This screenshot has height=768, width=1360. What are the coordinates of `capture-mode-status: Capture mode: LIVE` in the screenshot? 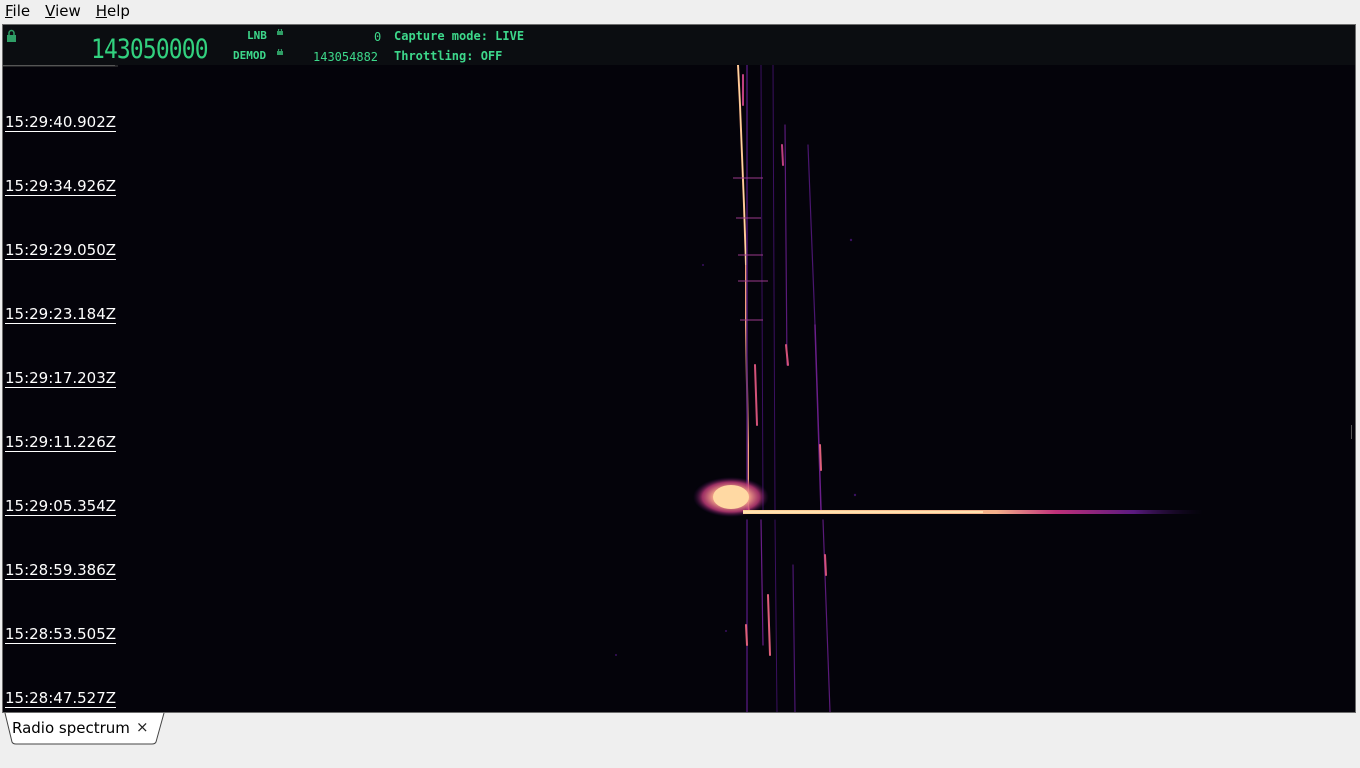 It's located at (459, 36).